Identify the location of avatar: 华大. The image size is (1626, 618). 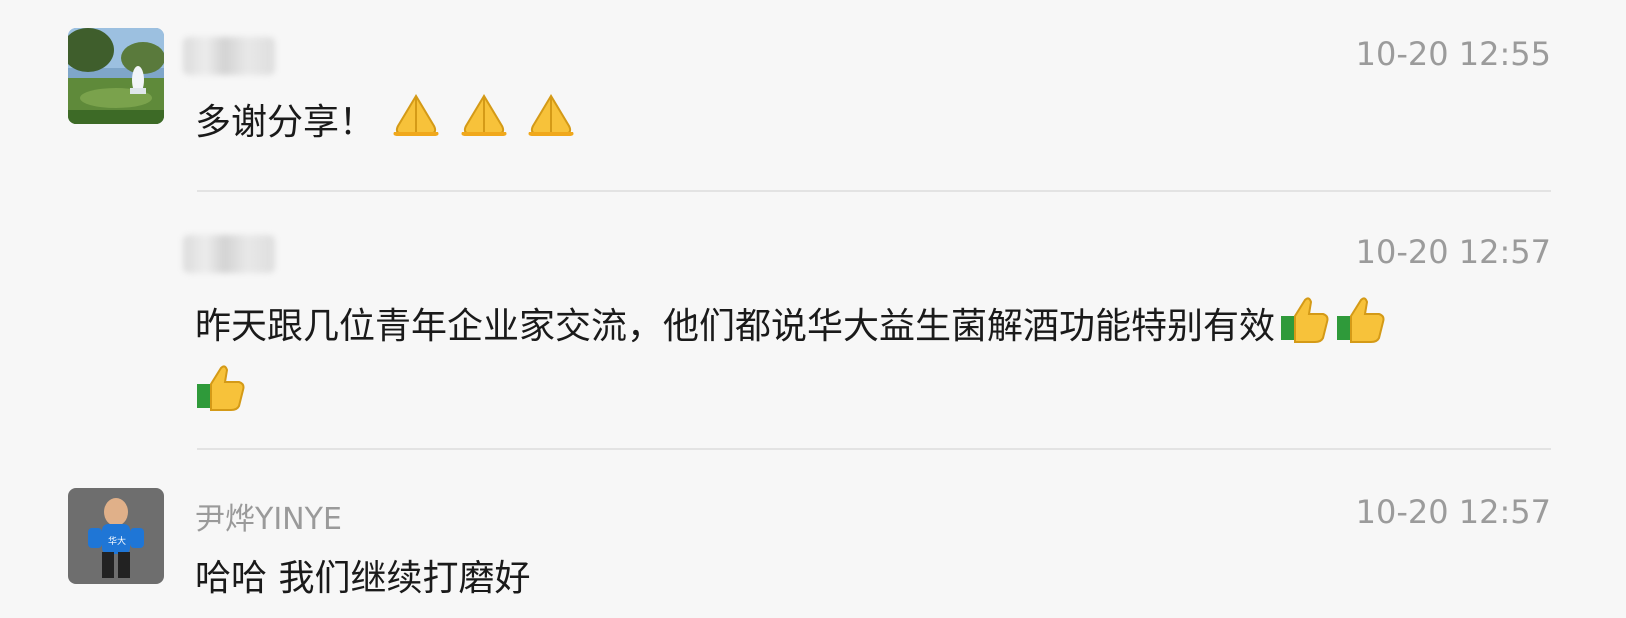
(116, 536).